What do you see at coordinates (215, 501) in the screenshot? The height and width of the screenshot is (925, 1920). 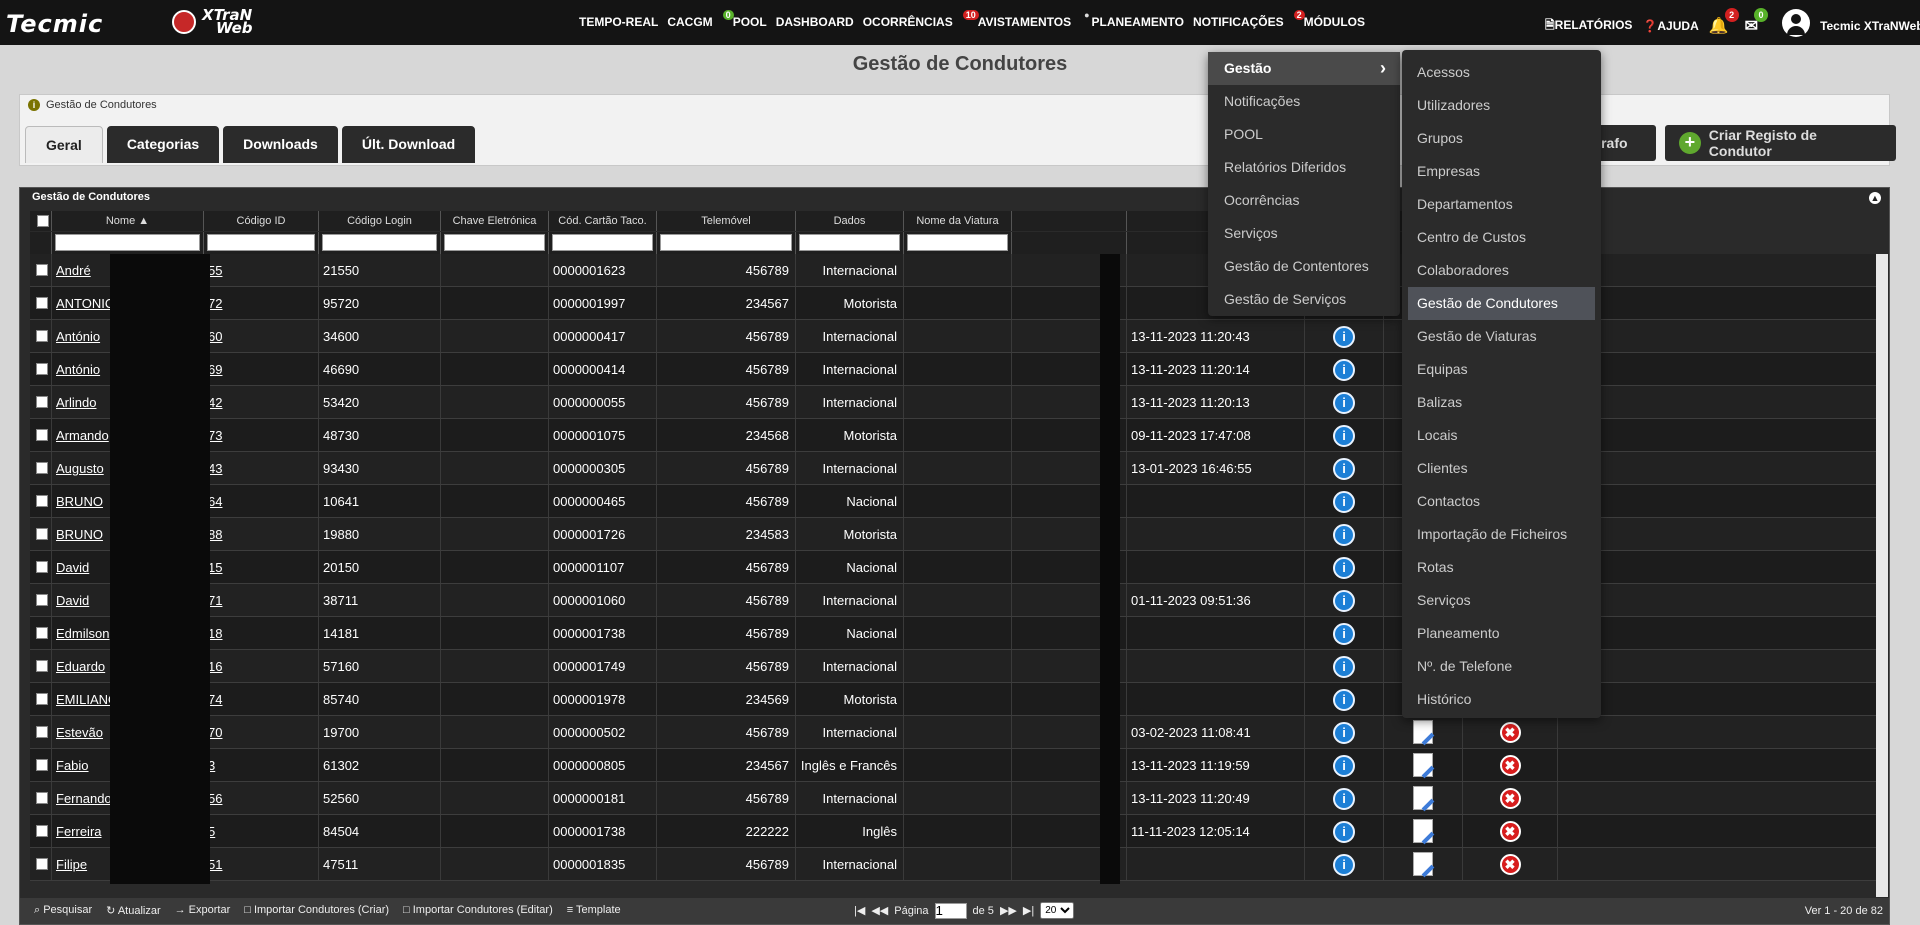 I see `cell-text: 64` at bounding box center [215, 501].